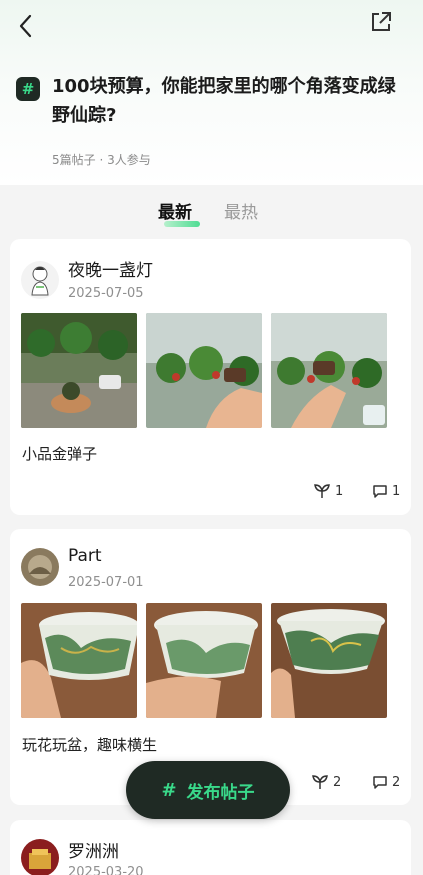 This screenshot has height=875, width=423. I want to click on author-name: 夜晚一盏灯, so click(110, 268).